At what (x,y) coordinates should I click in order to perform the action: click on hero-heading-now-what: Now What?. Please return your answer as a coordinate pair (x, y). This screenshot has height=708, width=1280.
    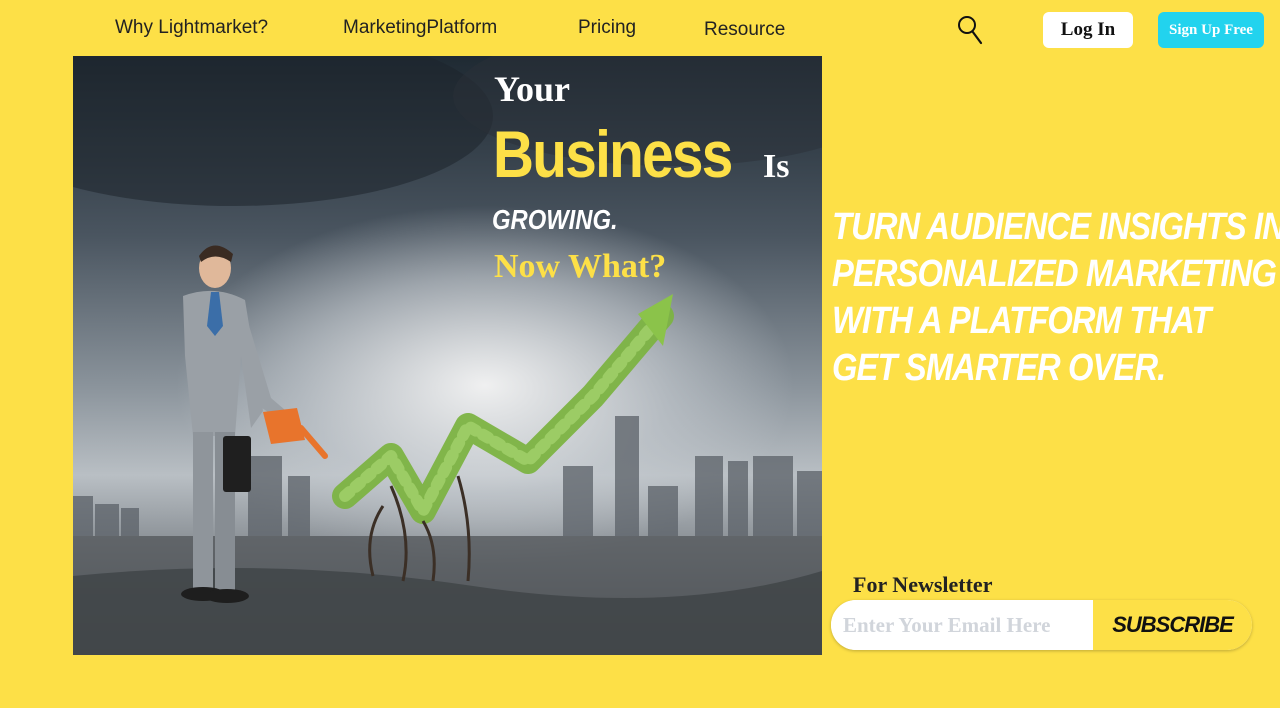
    Looking at the image, I should click on (580, 266).